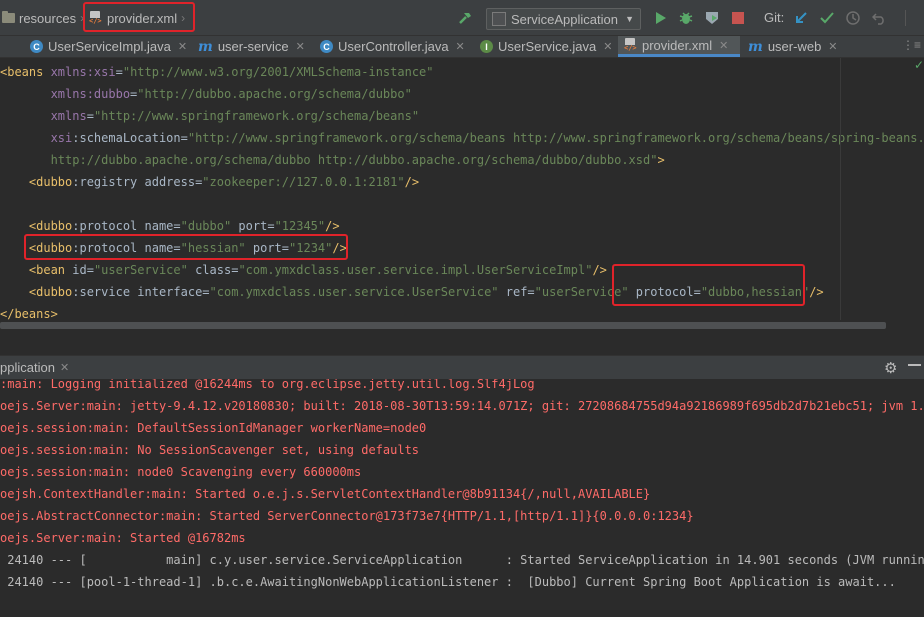 This screenshot has height=617, width=924. Describe the element at coordinates (738, 18) in the screenshot. I see `stop-icon` at that location.